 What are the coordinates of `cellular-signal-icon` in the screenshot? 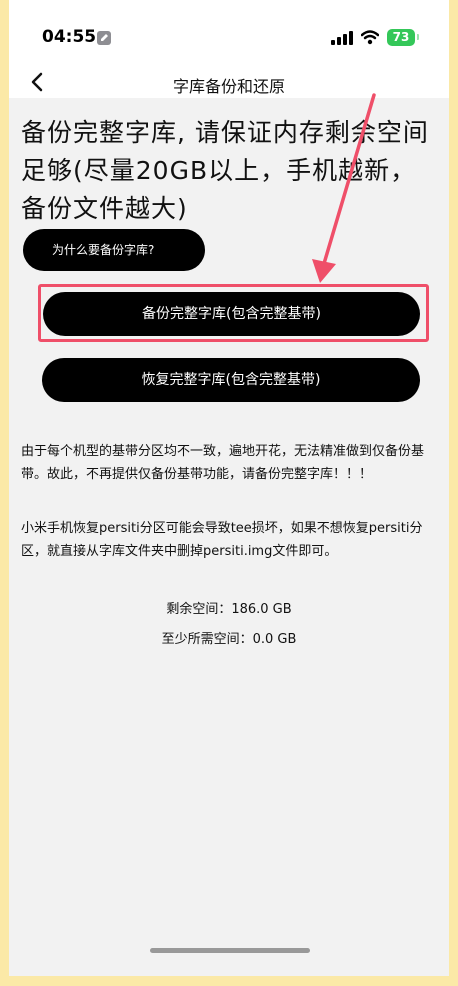 It's located at (342, 38).